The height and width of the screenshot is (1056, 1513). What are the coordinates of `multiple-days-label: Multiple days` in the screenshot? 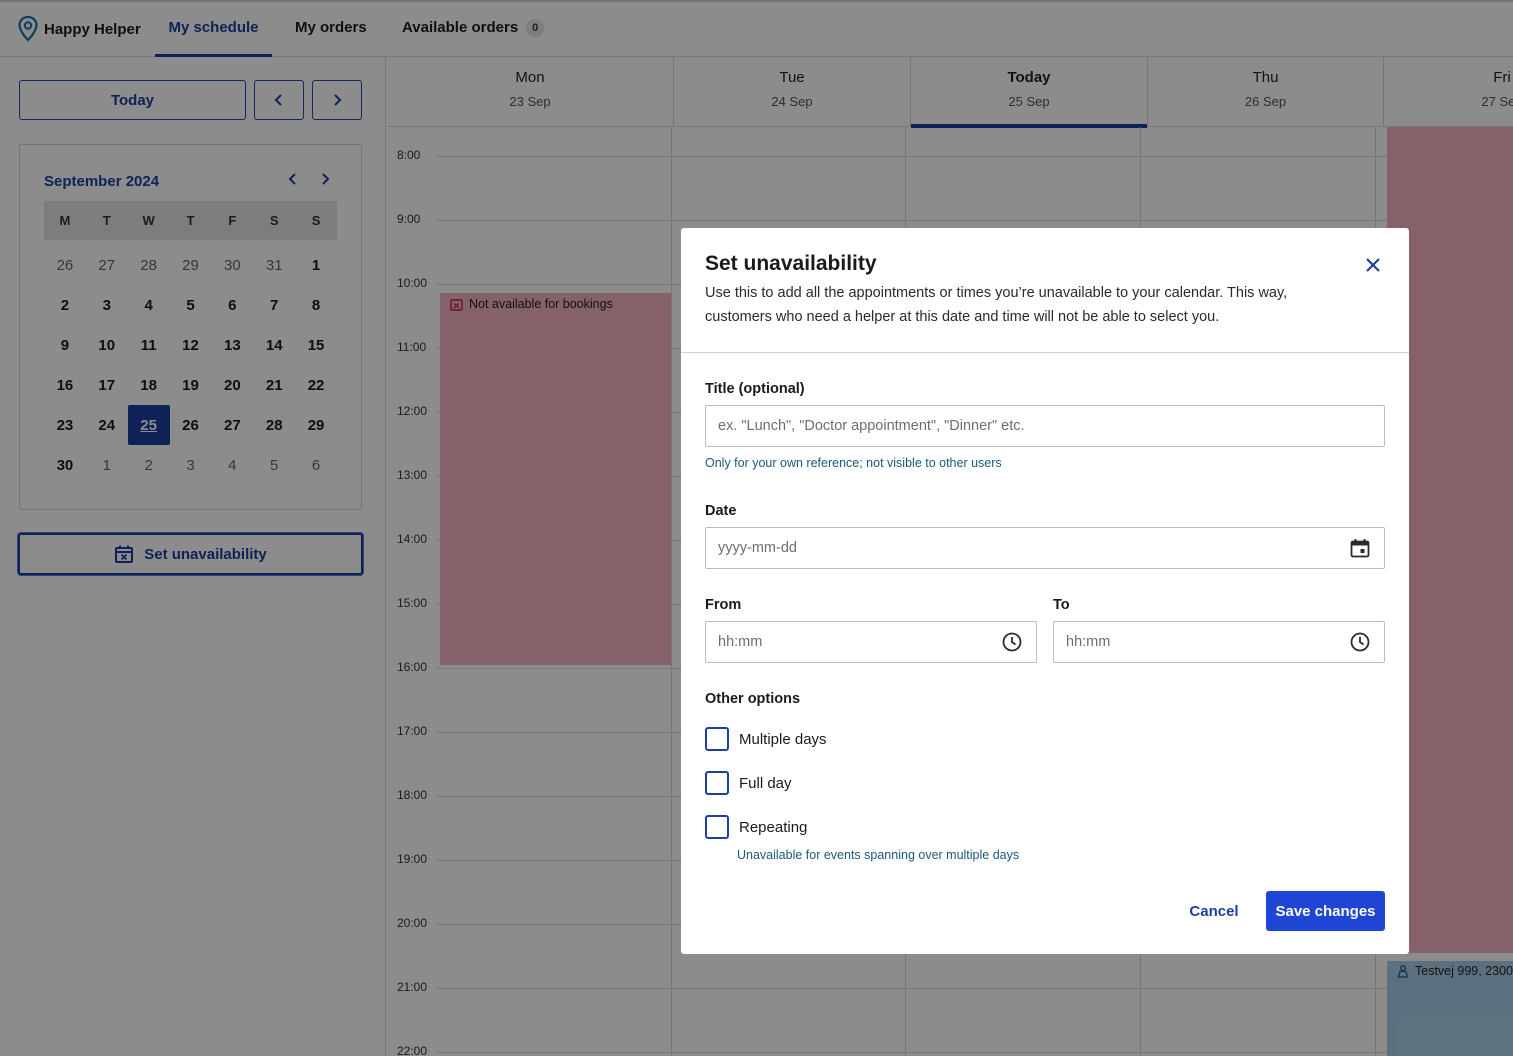 It's located at (783, 739).